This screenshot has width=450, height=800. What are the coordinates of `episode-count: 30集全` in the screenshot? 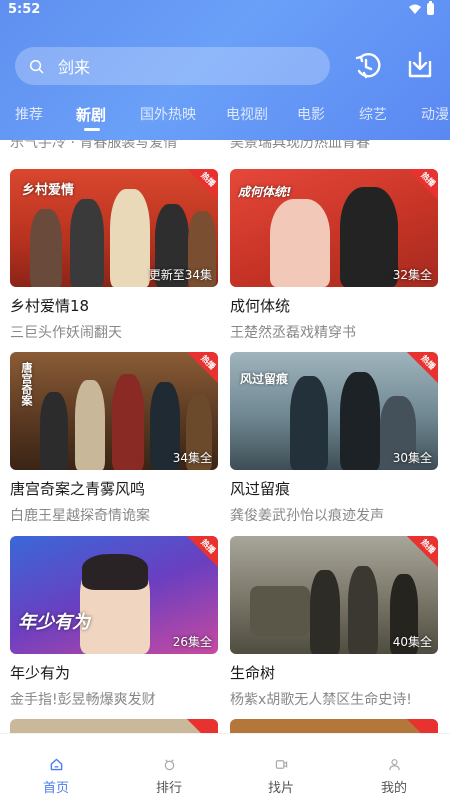 It's located at (412, 458).